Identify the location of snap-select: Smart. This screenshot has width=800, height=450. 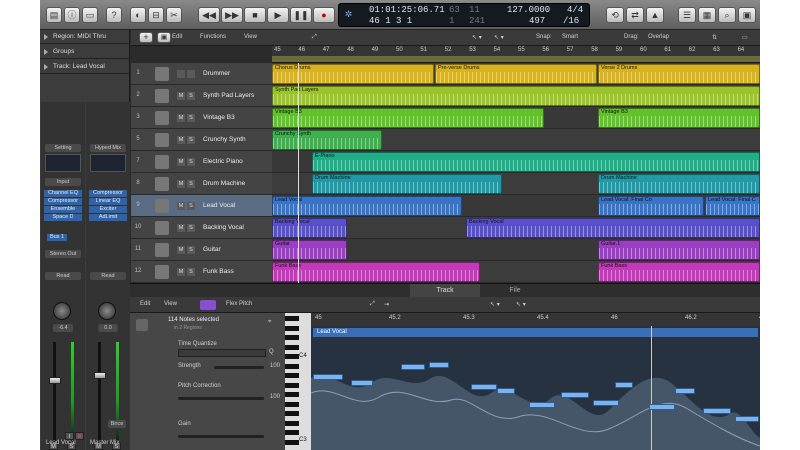
(570, 37).